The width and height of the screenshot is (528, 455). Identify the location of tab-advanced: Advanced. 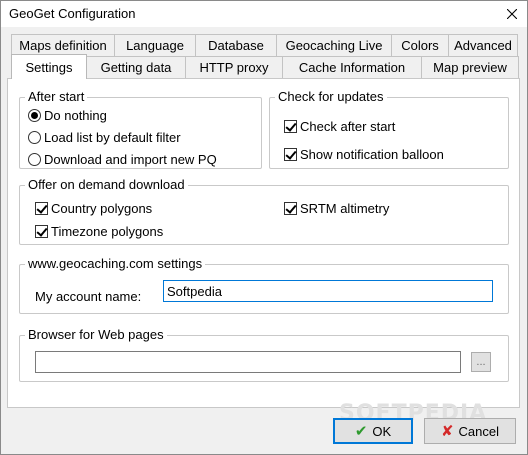
(483, 45).